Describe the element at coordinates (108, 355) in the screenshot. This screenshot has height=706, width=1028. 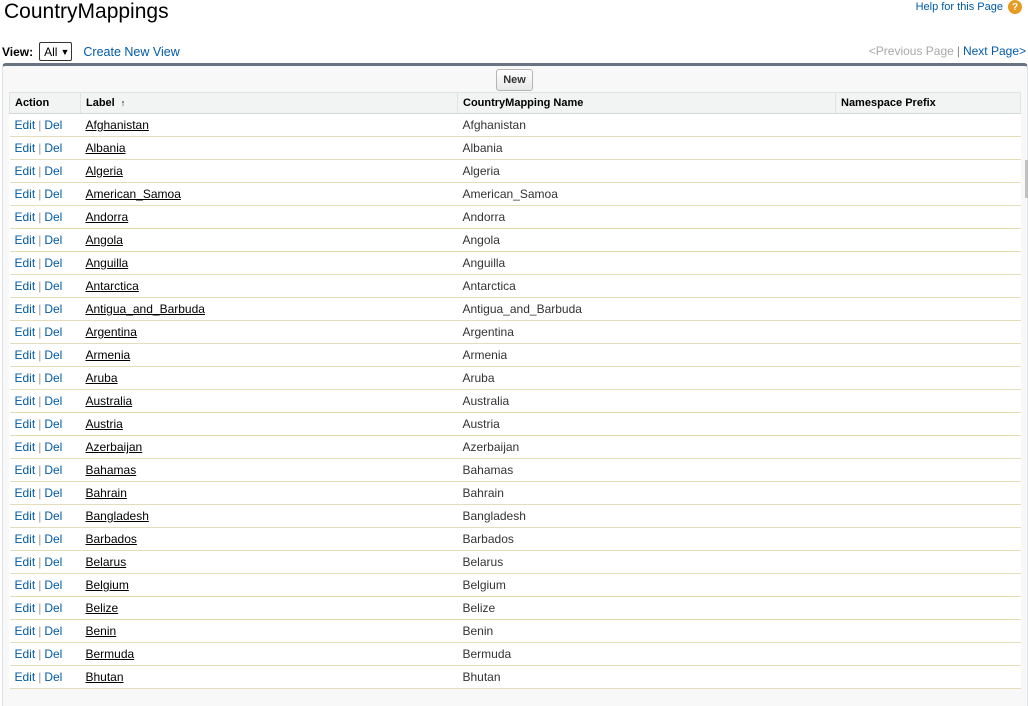
I see `record-label-link: Armenia` at that location.